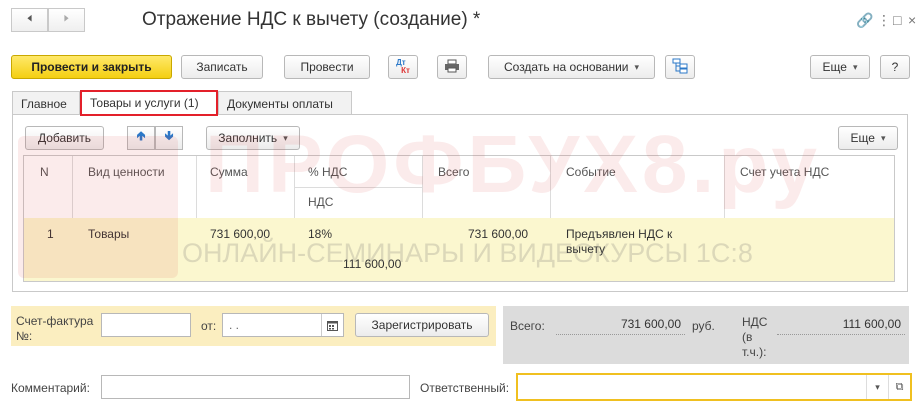  What do you see at coordinates (109, 234) in the screenshot?
I see `cell-kind: Товары` at bounding box center [109, 234].